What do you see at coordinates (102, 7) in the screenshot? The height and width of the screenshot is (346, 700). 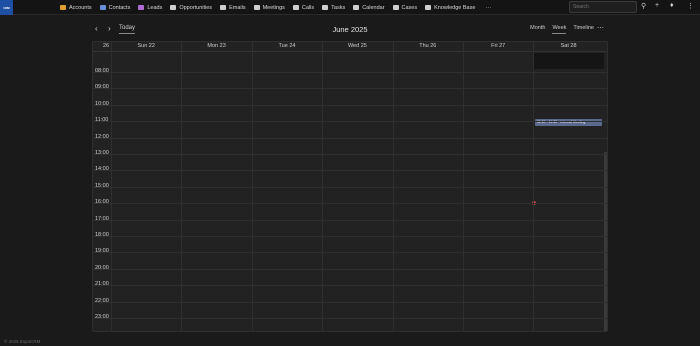 I see `contacts-icon` at bounding box center [102, 7].